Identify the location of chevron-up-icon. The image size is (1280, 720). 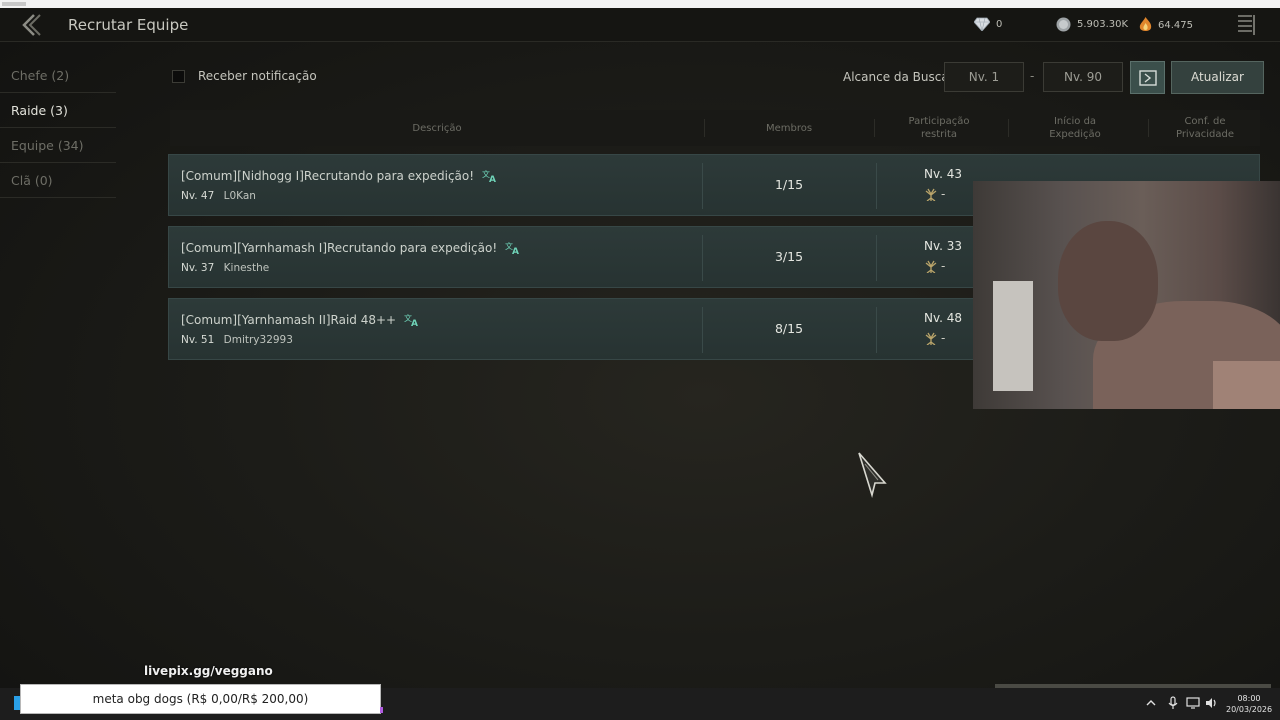
(1151, 703).